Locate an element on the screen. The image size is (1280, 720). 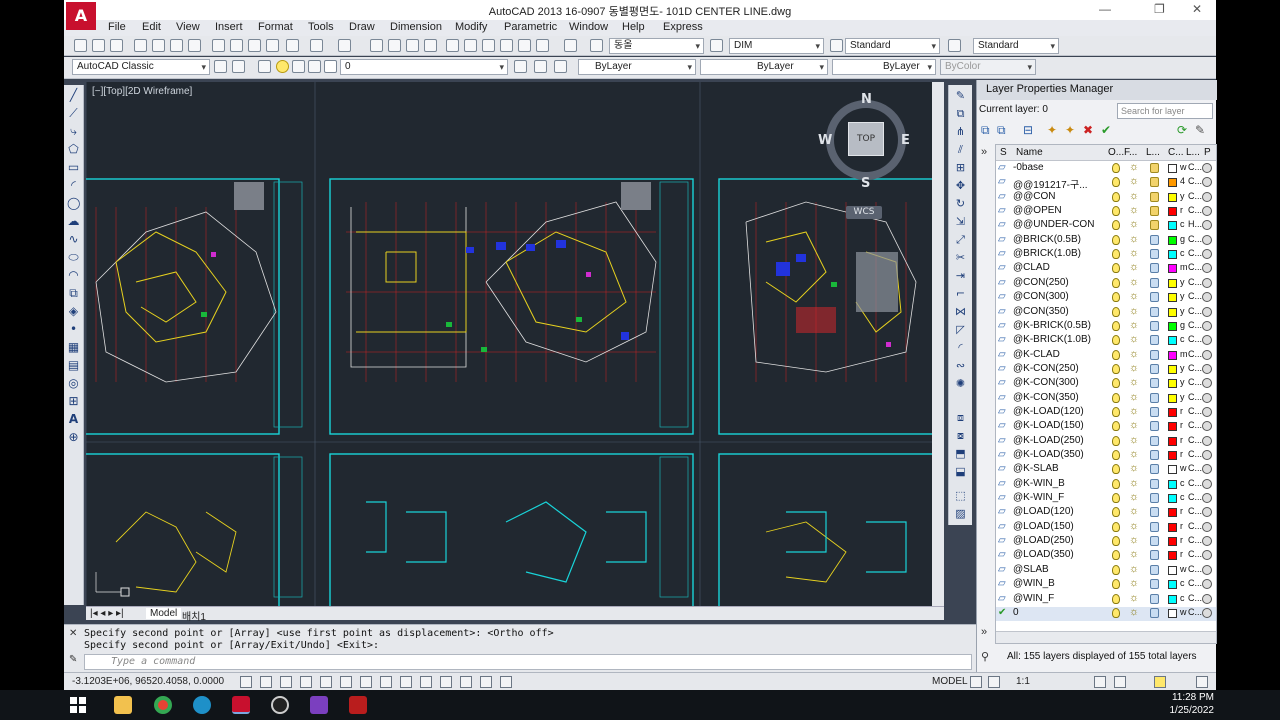
layer-name: @BRICK(0.5B) is located at coordinates (1047, 239).